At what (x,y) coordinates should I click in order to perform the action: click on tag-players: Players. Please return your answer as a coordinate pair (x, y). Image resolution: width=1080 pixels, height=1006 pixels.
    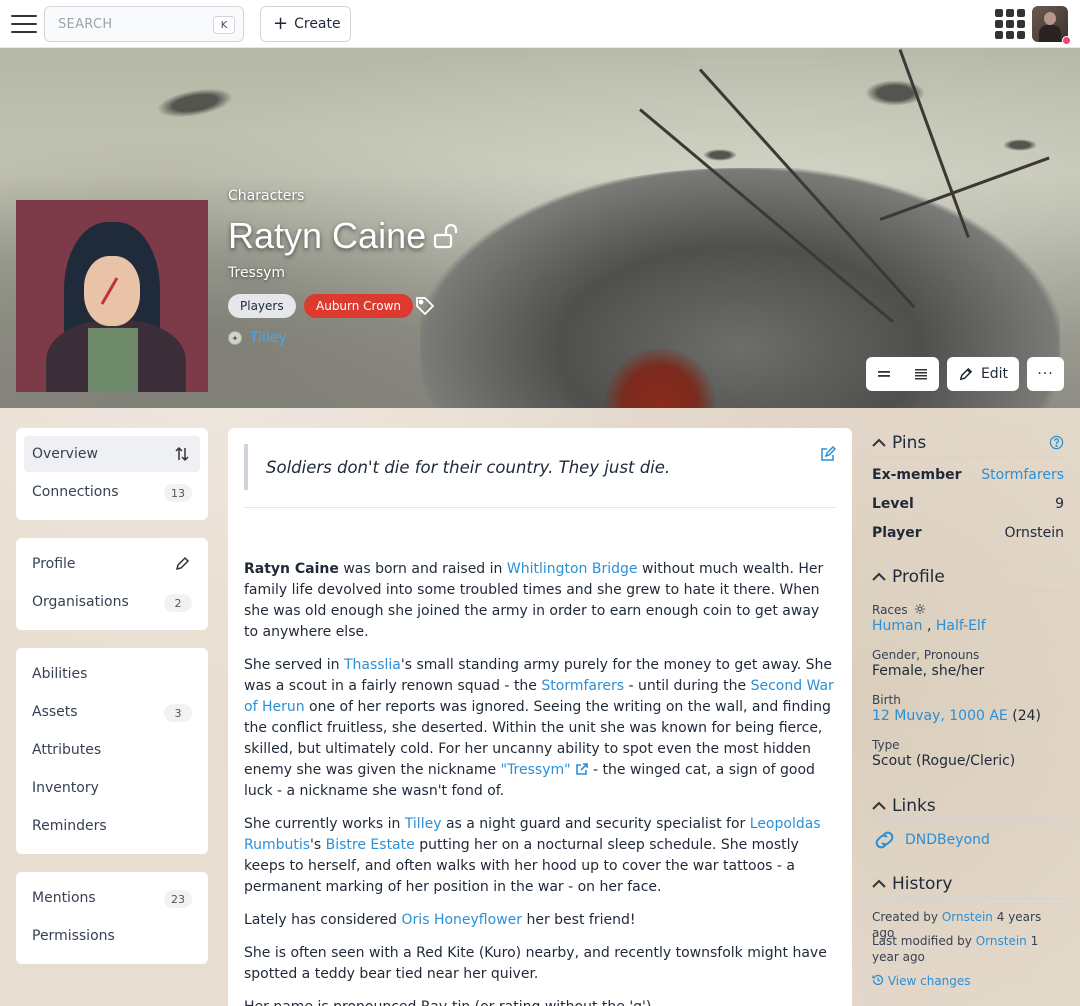
    Looking at the image, I should click on (262, 306).